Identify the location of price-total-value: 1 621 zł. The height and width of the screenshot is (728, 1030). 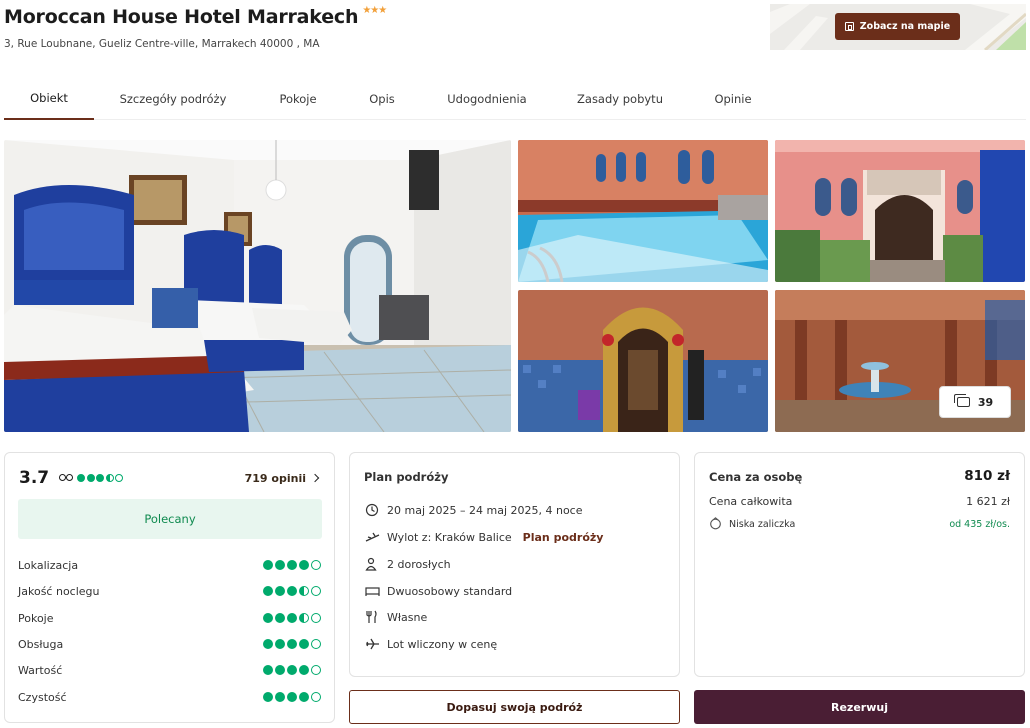
(988, 501).